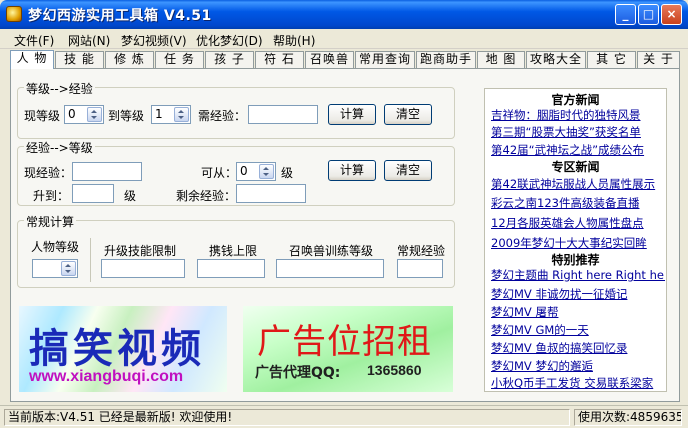  Describe the element at coordinates (578, 383) in the screenshot. I see `news-link: 小秋Q币手工发货 交易联系梁家` at that location.